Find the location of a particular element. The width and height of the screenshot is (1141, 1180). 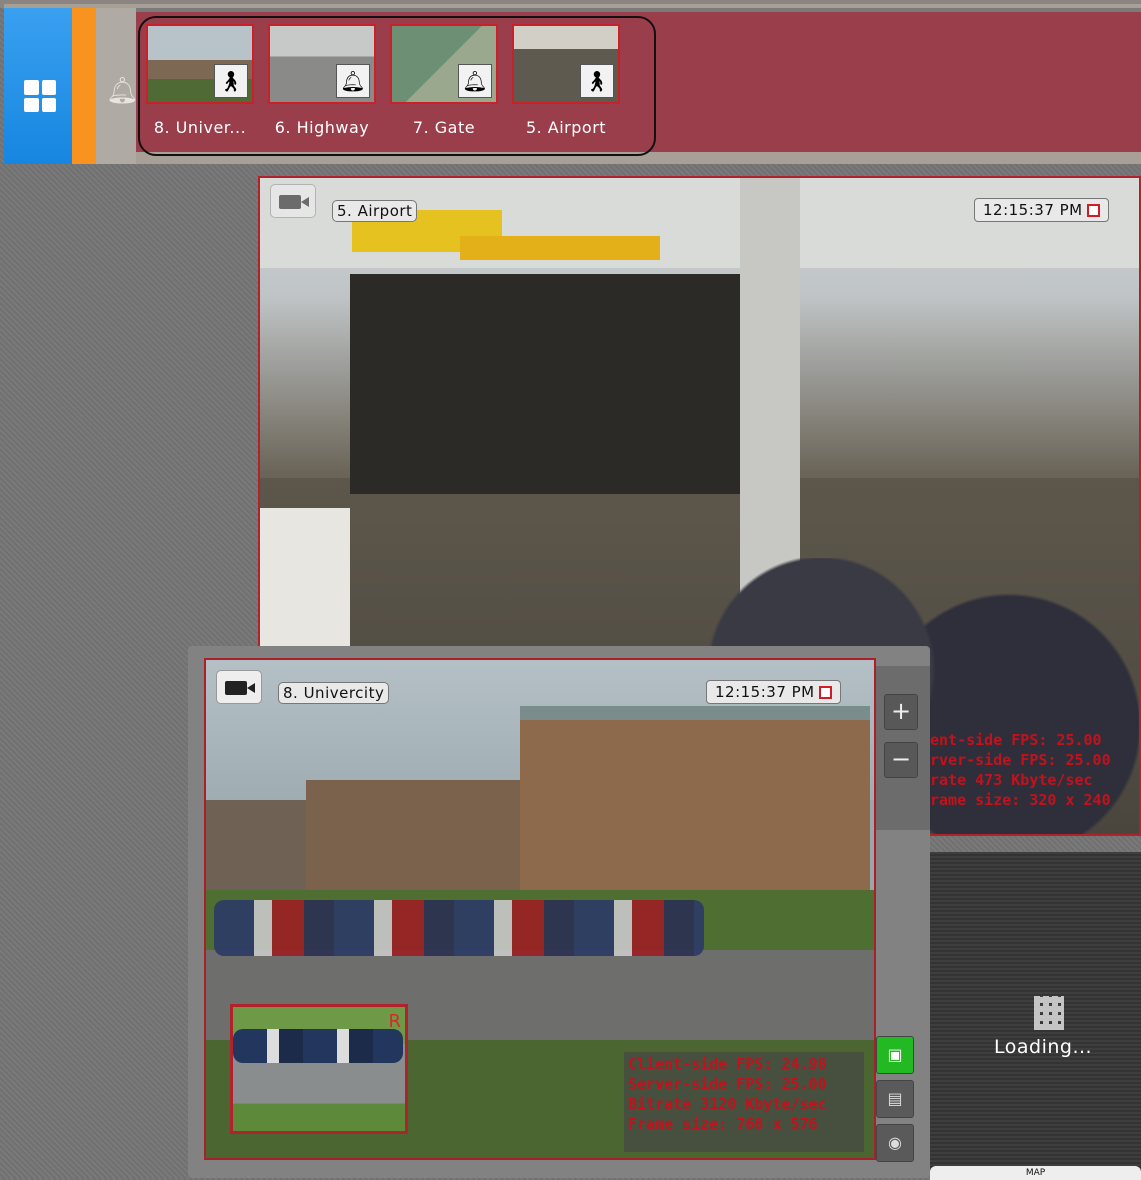

camera-title: 5. Airport is located at coordinates (375, 211).